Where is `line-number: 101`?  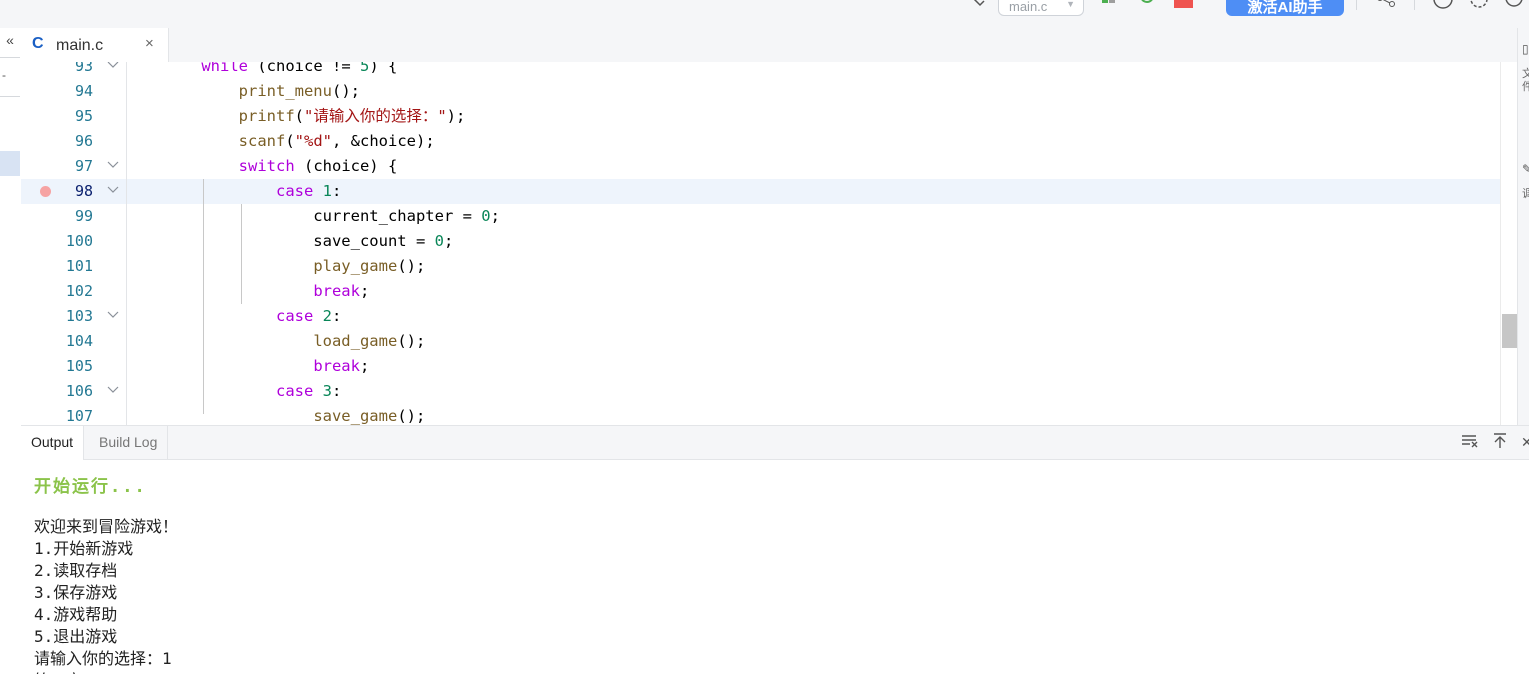 line-number: 101 is located at coordinates (79, 266).